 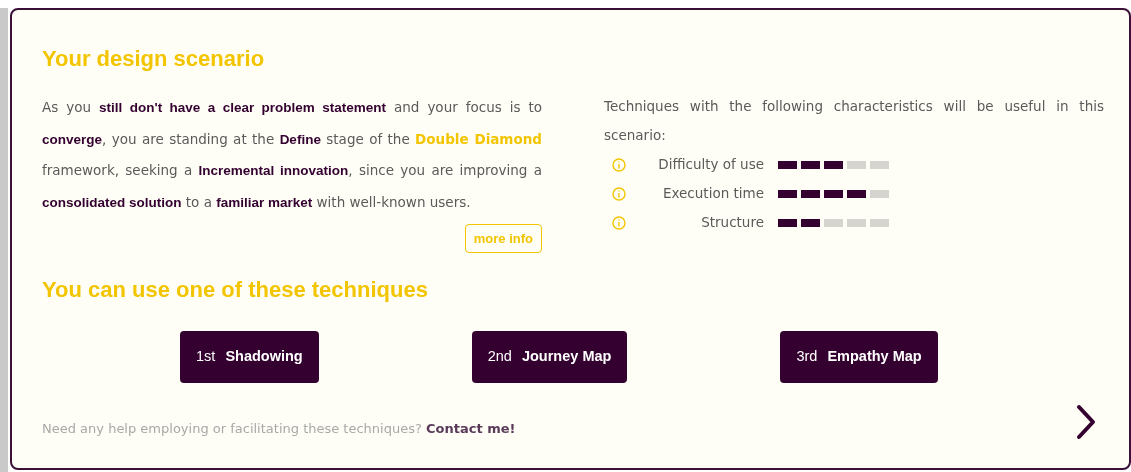 What do you see at coordinates (859, 357) in the screenshot?
I see `technique-button: 3rd Empathy Map` at bounding box center [859, 357].